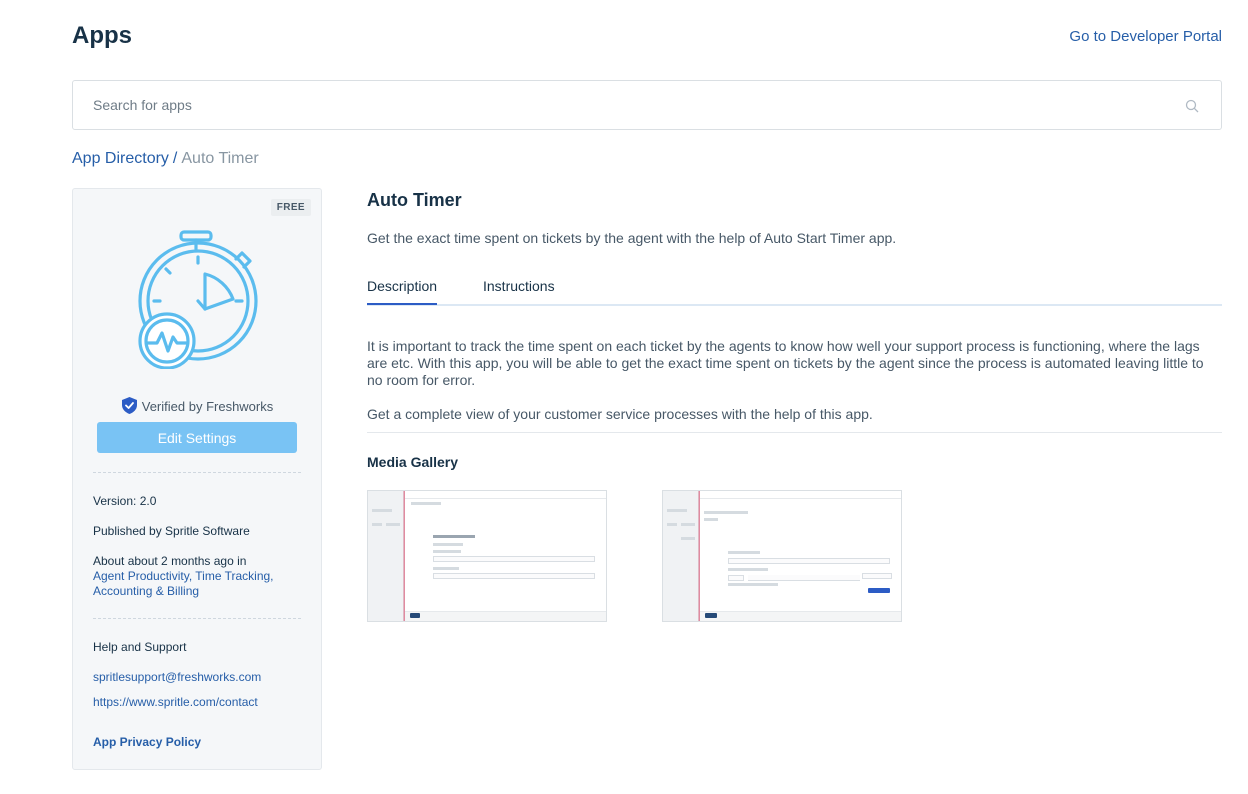 This screenshot has height=794, width=1248. Describe the element at coordinates (220, 158) in the screenshot. I see `breadcrumb-current: Auto Timer` at that location.